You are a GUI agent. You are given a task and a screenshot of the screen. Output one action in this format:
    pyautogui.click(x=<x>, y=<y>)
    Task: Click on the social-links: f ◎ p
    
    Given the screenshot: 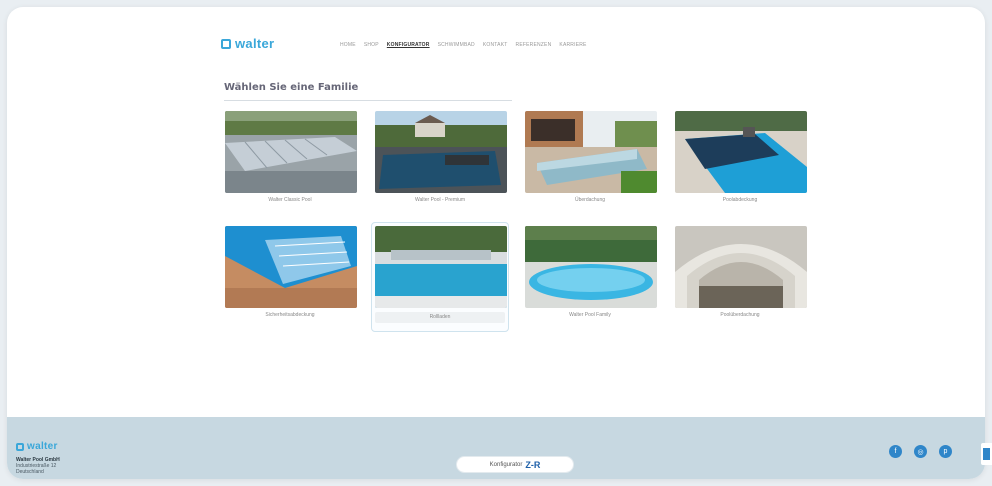 What is the action you would take?
    pyautogui.click(x=920, y=451)
    